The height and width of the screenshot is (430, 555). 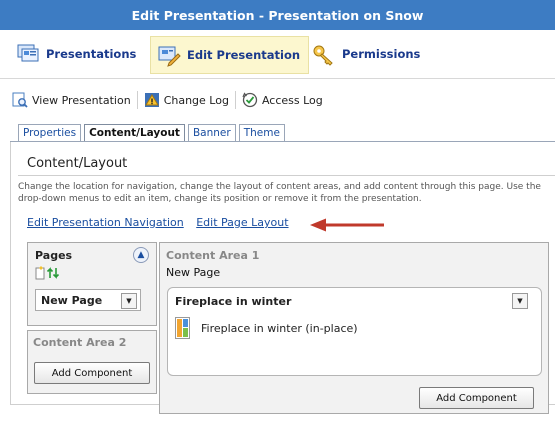 What do you see at coordinates (50, 132) in the screenshot?
I see `tab-properties: Properties` at bounding box center [50, 132].